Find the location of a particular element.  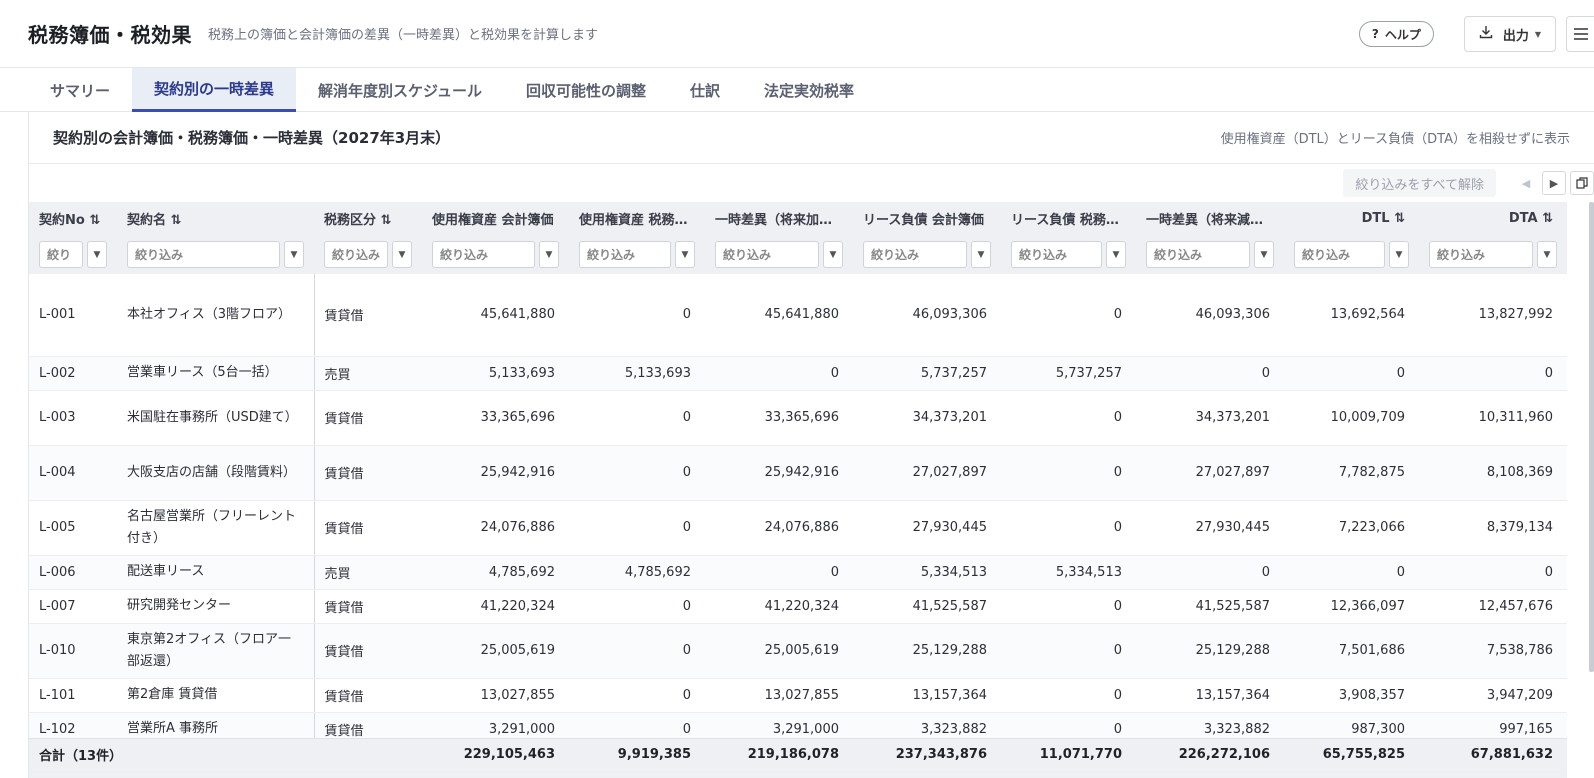

table-cell: 997,165 is located at coordinates (1493, 725).